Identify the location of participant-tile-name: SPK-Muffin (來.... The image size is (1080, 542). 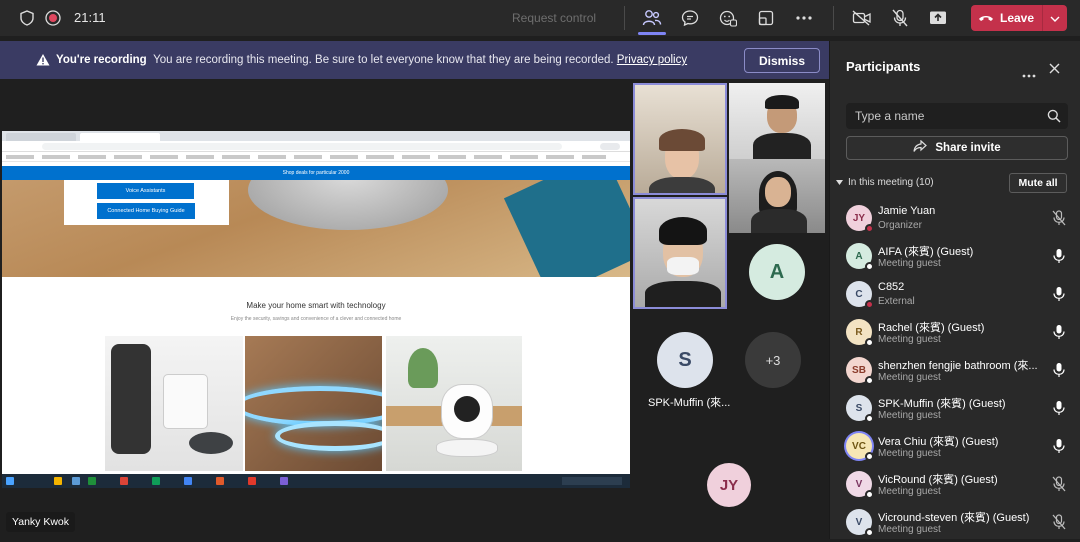
(689, 403).